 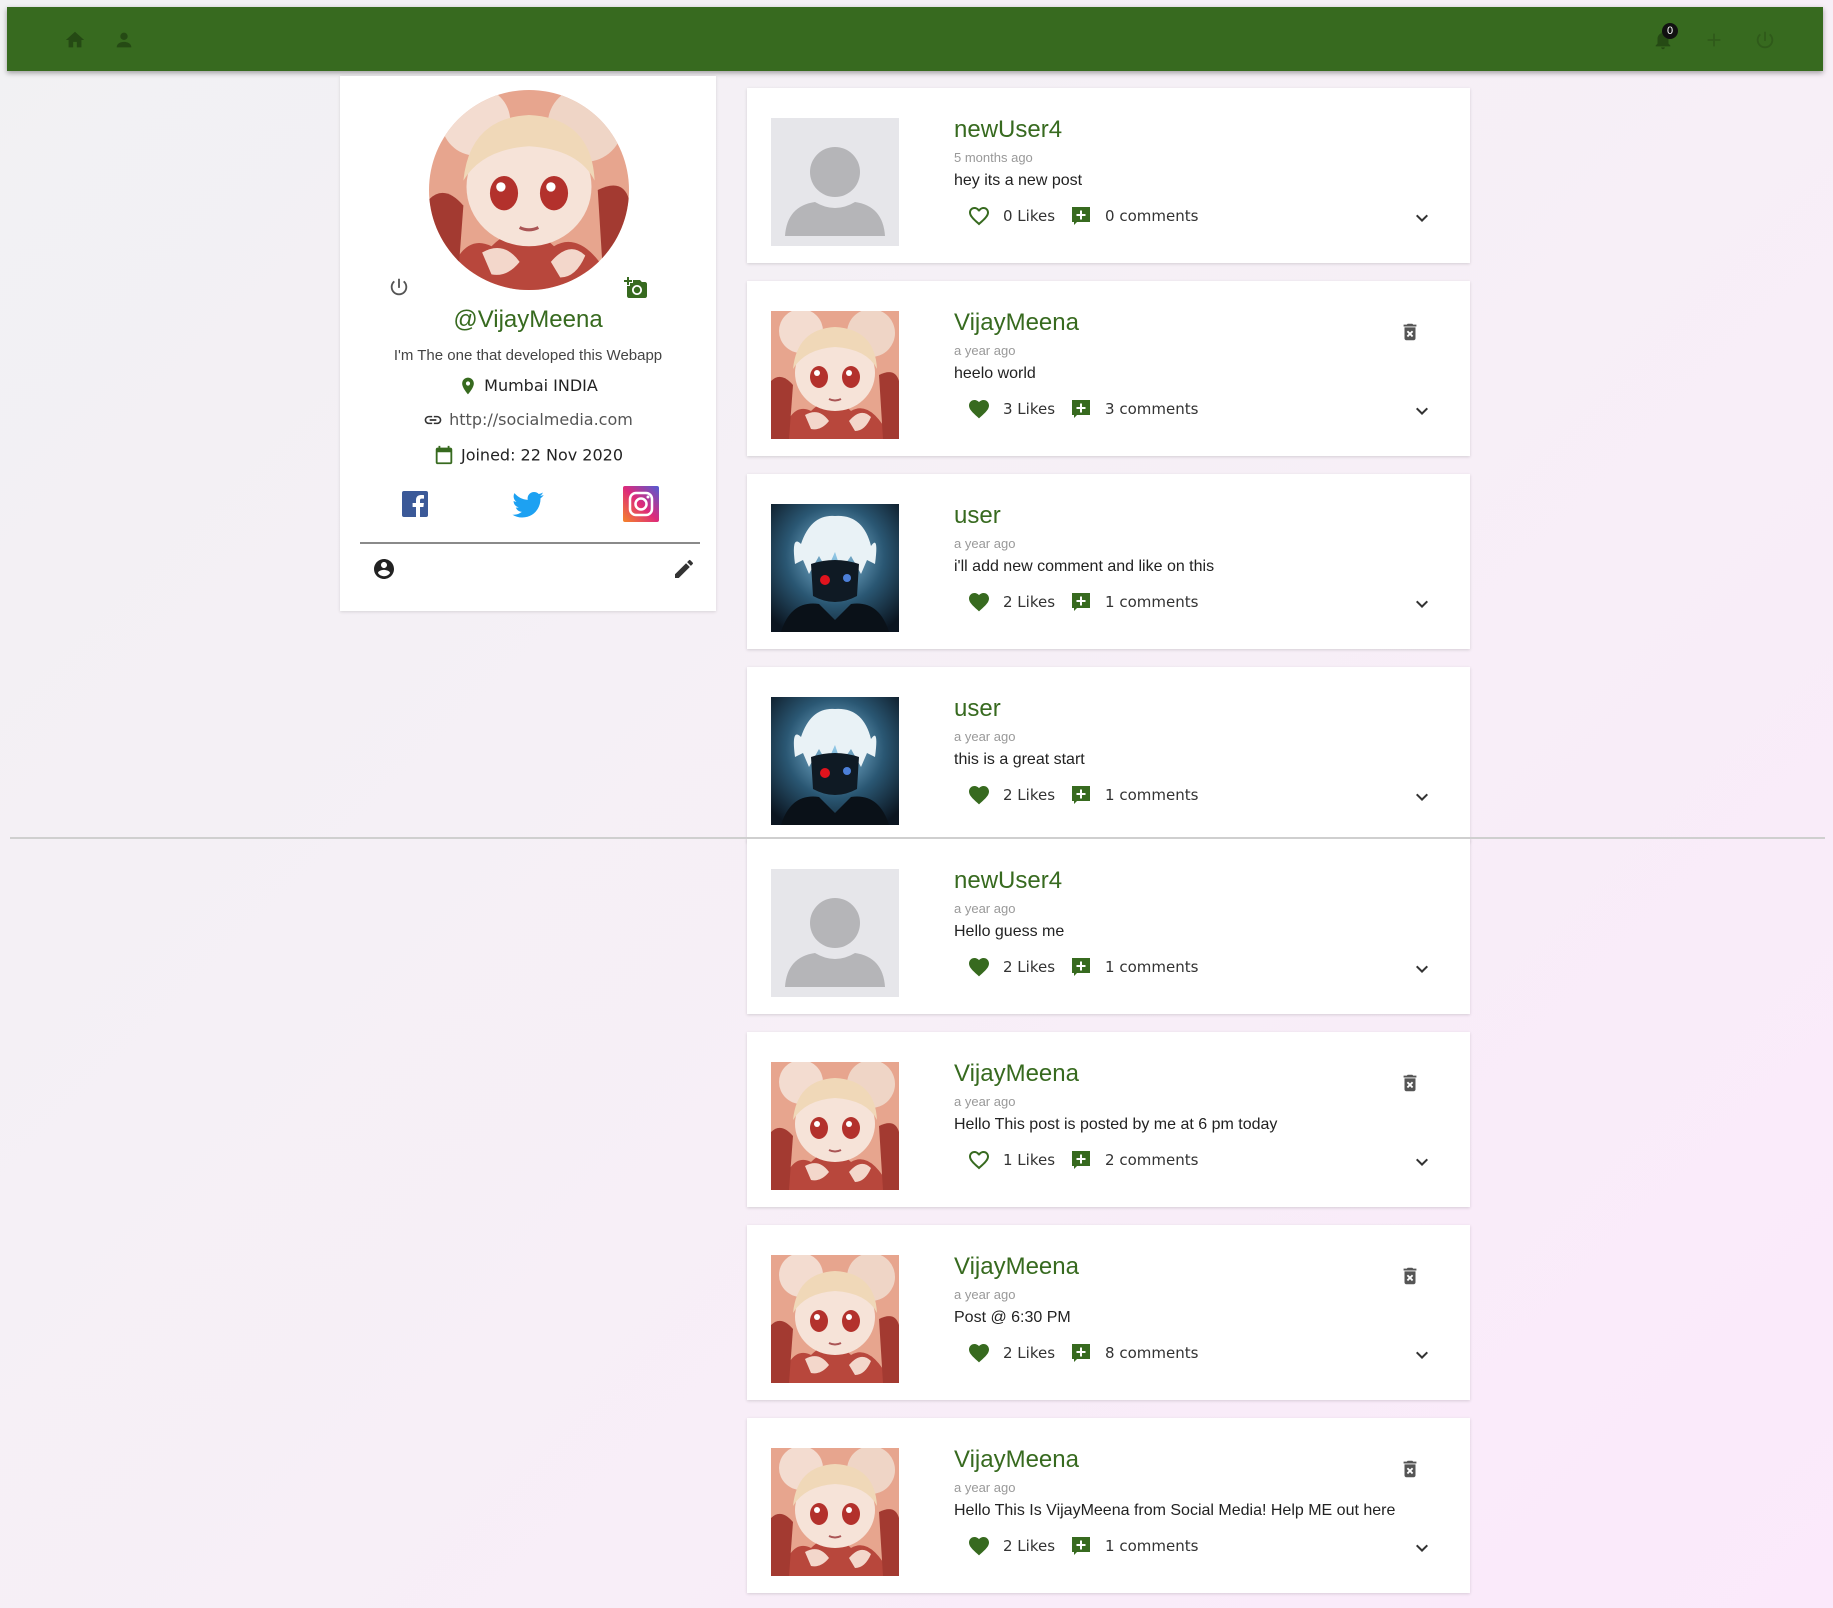 What do you see at coordinates (1714, 40) in the screenshot?
I see `plus-icon` at bounding box center [1714, 40].